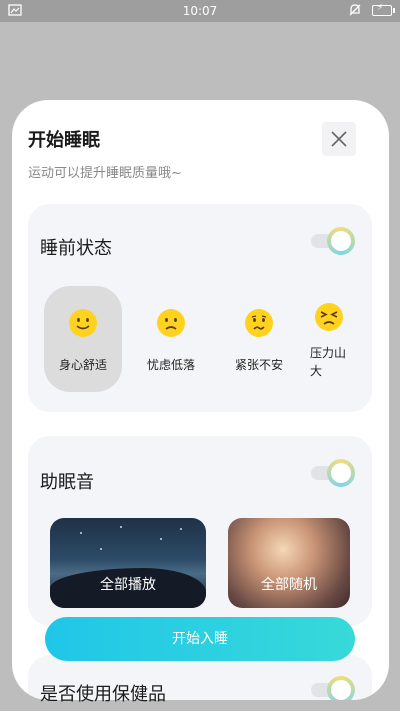 This screenshot has width=400, height=711. What do you see at coordinates (200, 639) in the screenshot?
I see `start-sleep-button: 开始入睡` at bounding box center [200, 639].